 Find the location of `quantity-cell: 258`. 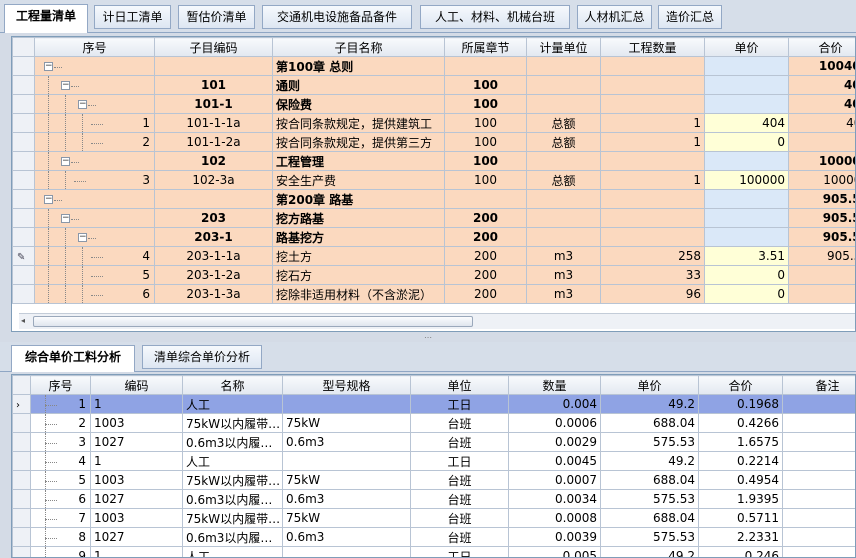

quantity-cell: 258 is located at coordinates (652, 256).